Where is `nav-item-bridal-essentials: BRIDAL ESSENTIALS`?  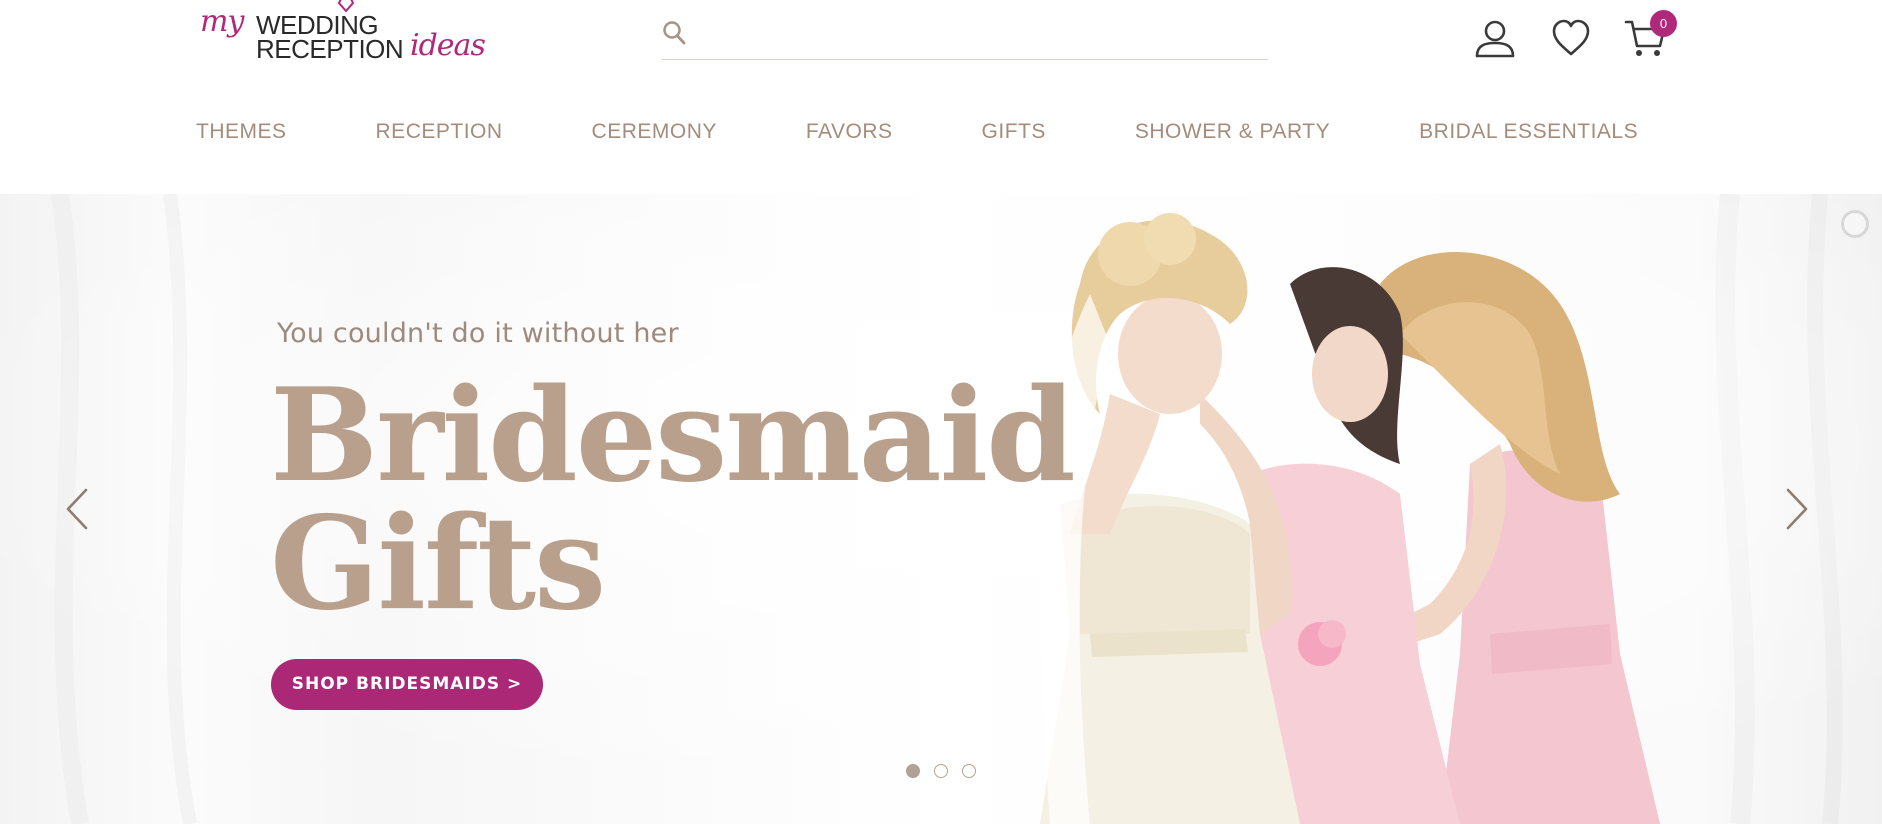
nav-item-bridal-essentials: BRIDAL ESSENTIALS is located at coordinates (1528, 135).